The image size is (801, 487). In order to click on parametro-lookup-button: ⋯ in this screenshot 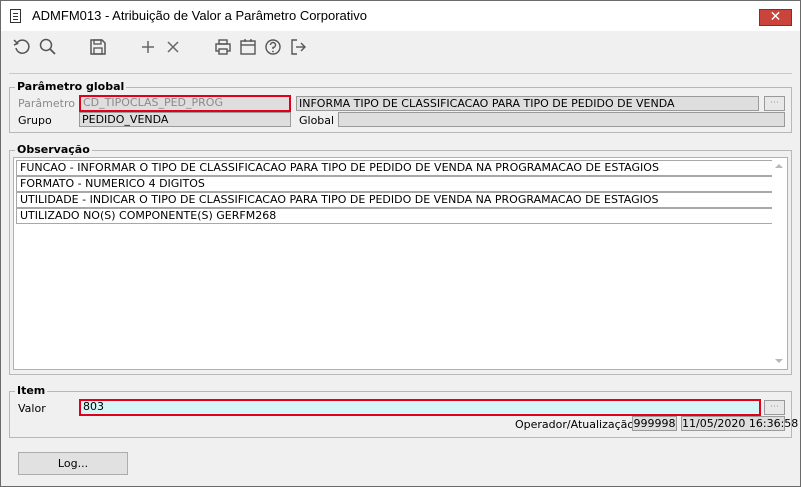, I will do `click(774, 103)`.